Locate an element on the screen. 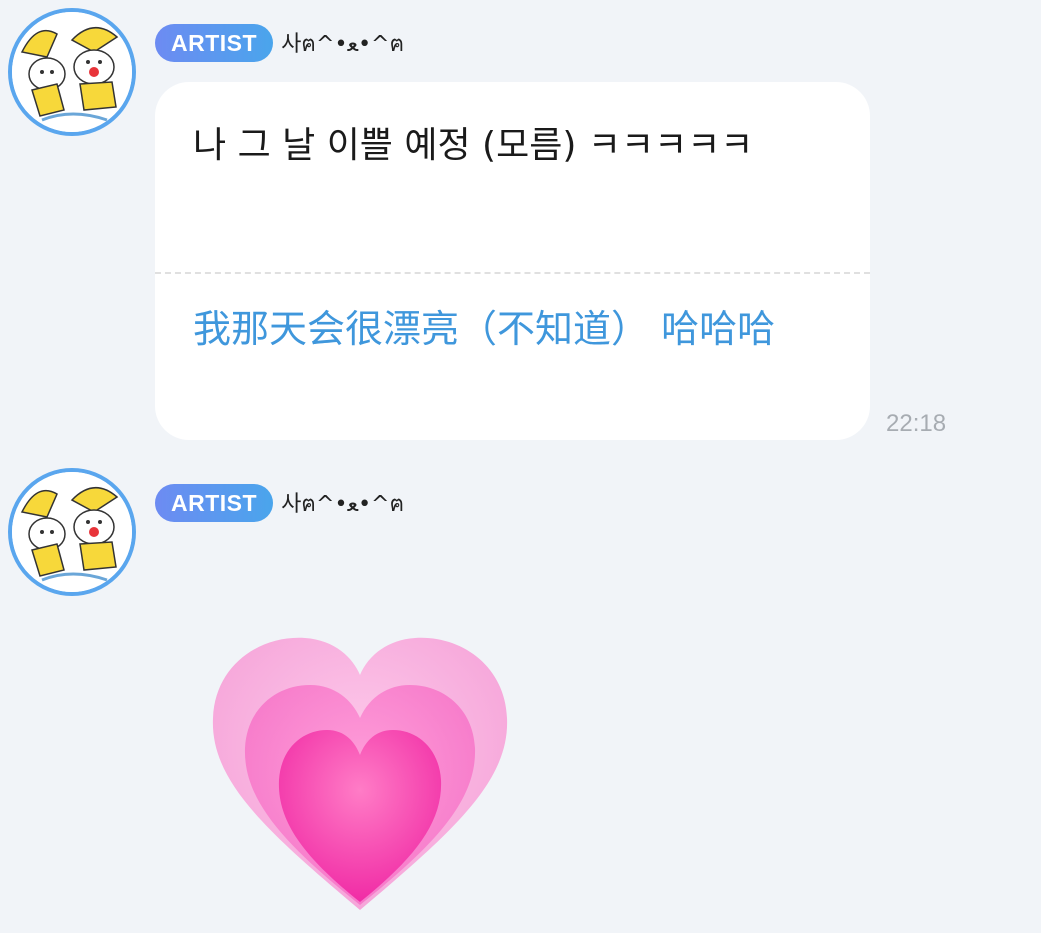  growing-heart-sticker is located at coordinates (360, 775).